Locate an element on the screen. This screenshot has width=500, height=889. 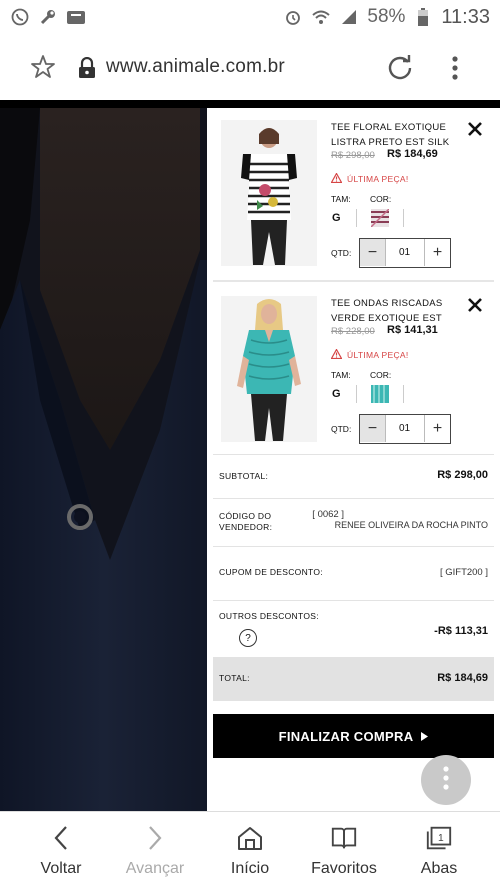
sd-card-icon is located at coordinates (76, 17).